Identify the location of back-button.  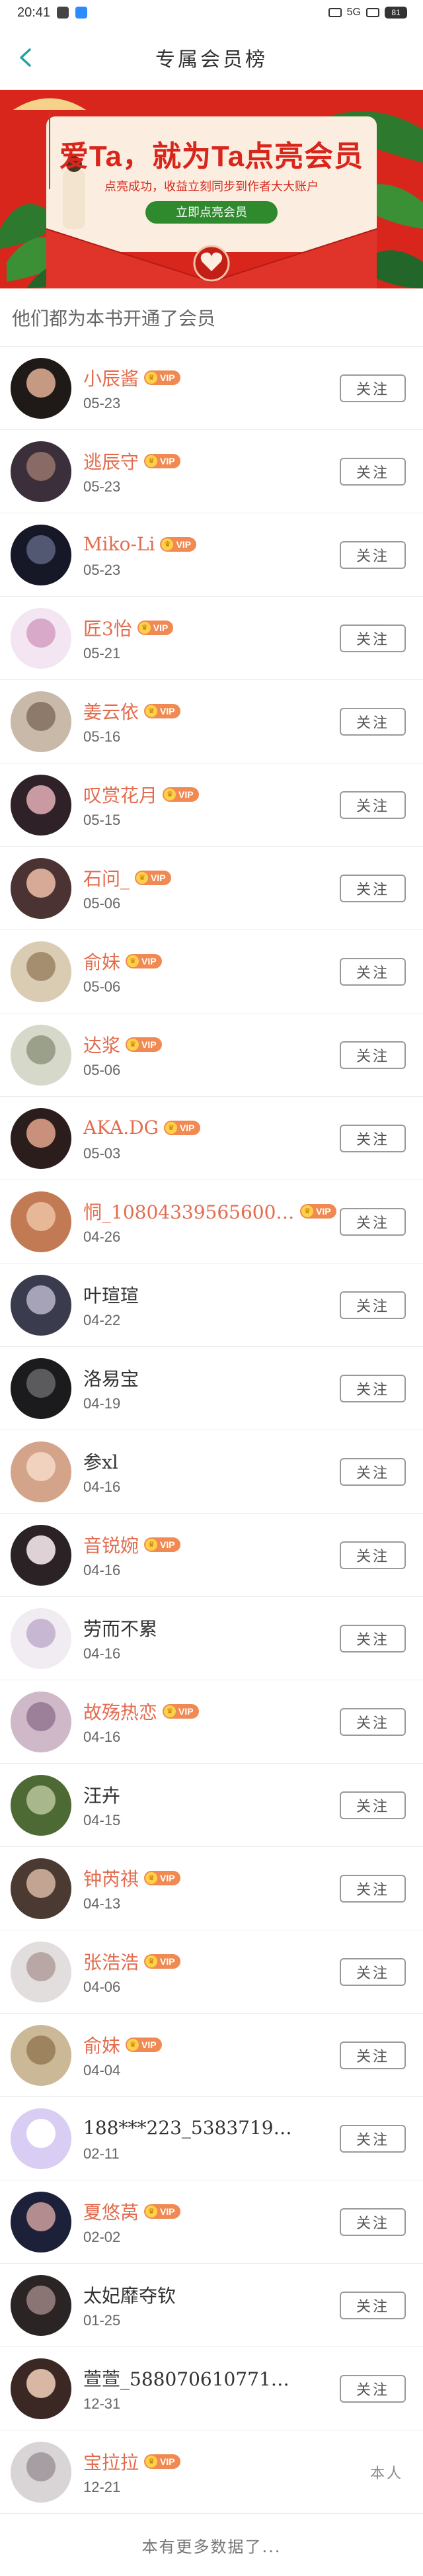
(25, 57).